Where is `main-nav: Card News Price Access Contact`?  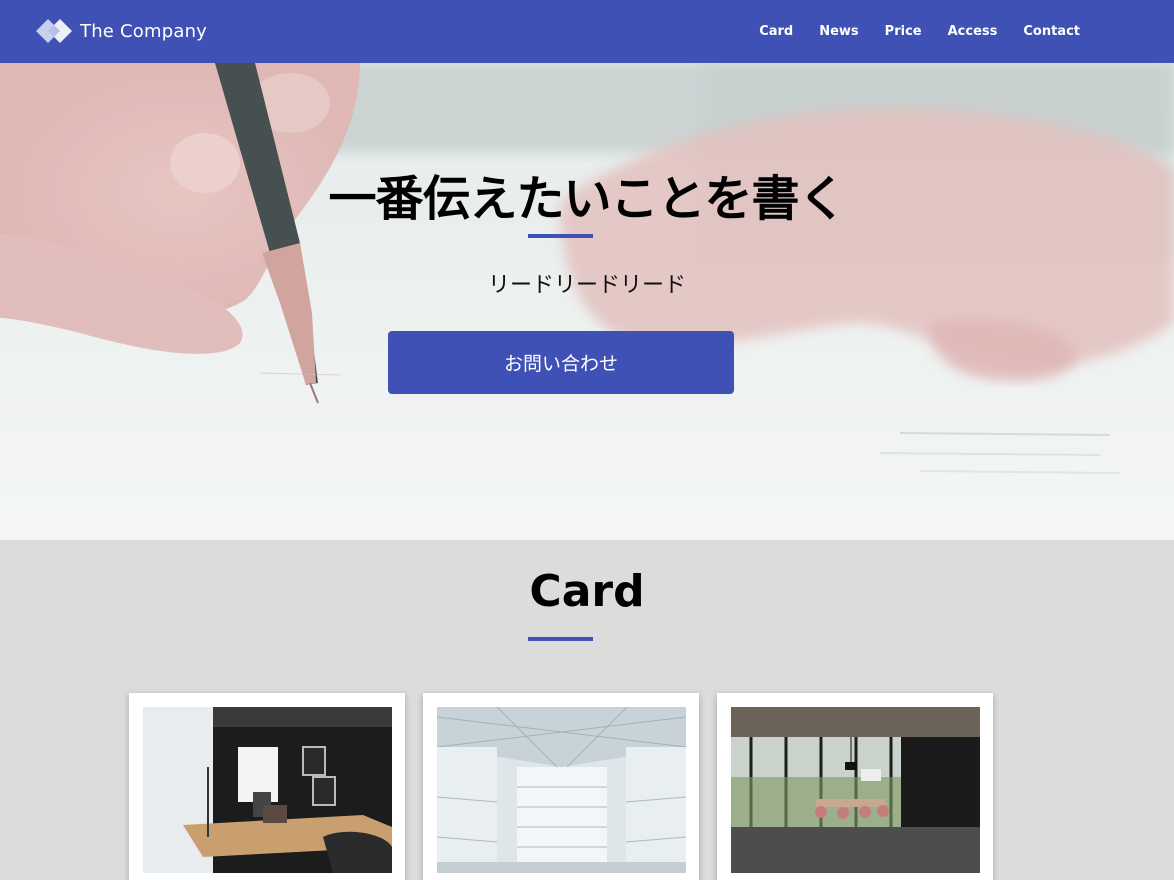 main-nav: Card News Price Access Contact is located at coordinates (906, 31).